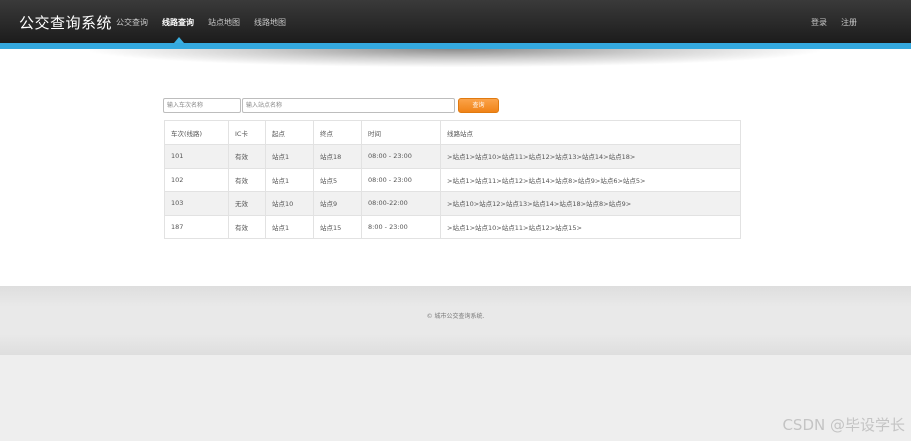  I want to click on cell-end: 站点18, so click(337, 156).